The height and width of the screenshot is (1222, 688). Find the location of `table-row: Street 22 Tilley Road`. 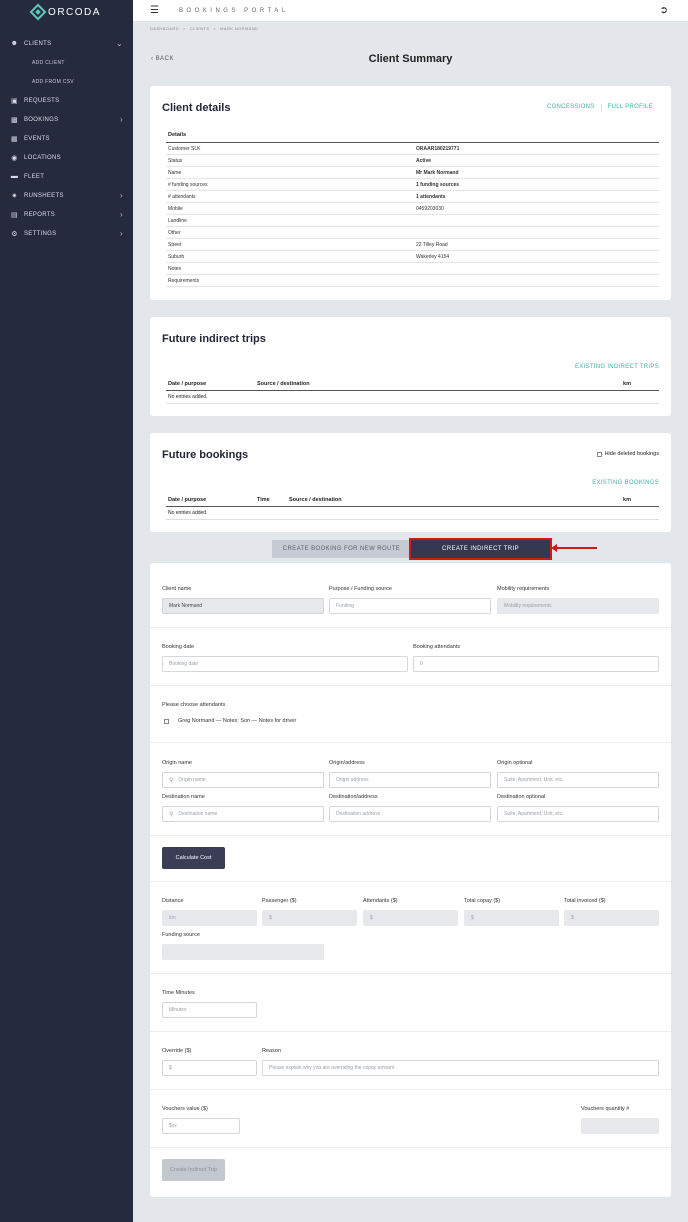

table-row: Street 22 Tilley Road is located at coordinates (412, 244).